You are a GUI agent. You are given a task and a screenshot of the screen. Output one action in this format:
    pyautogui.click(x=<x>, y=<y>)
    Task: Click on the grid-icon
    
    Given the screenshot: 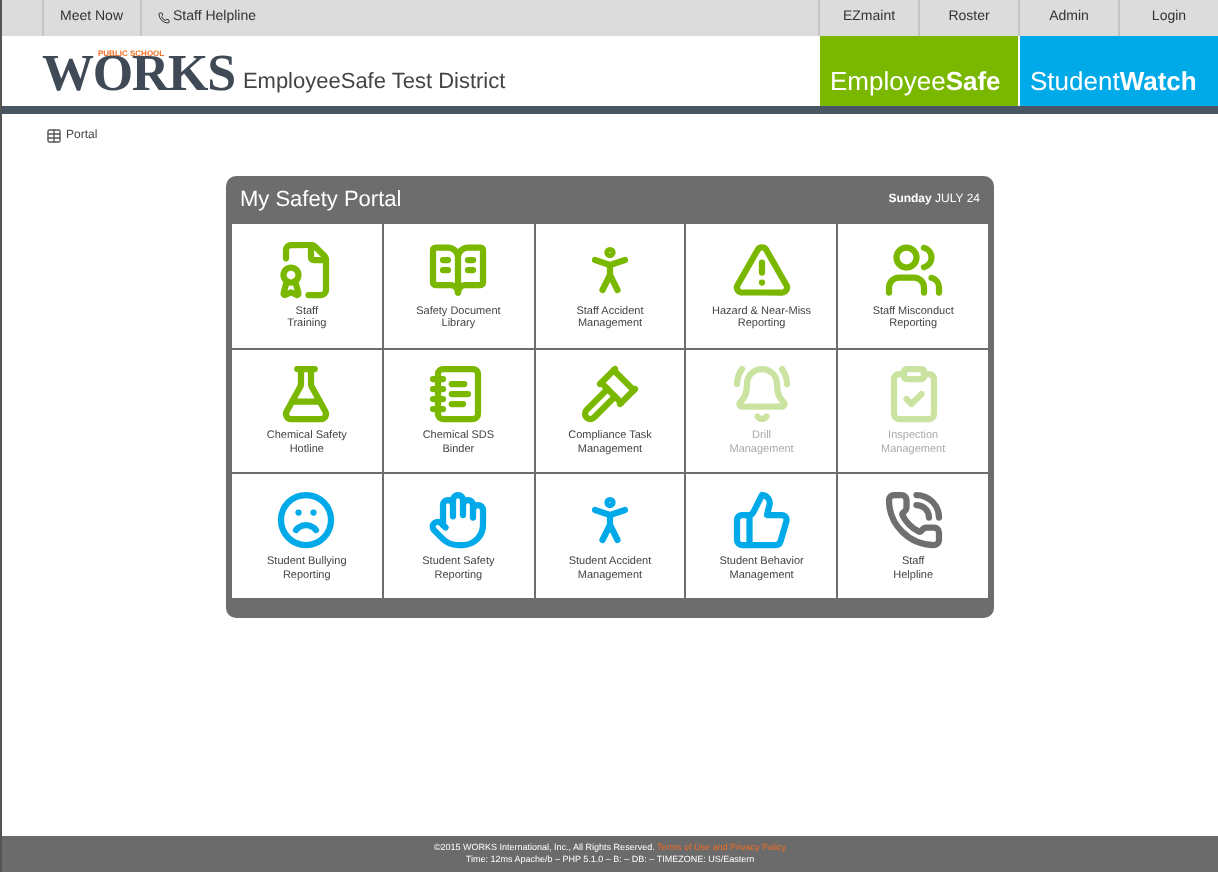 What is the action you would take?
    pyautogui.click(x=54, y=136)
    